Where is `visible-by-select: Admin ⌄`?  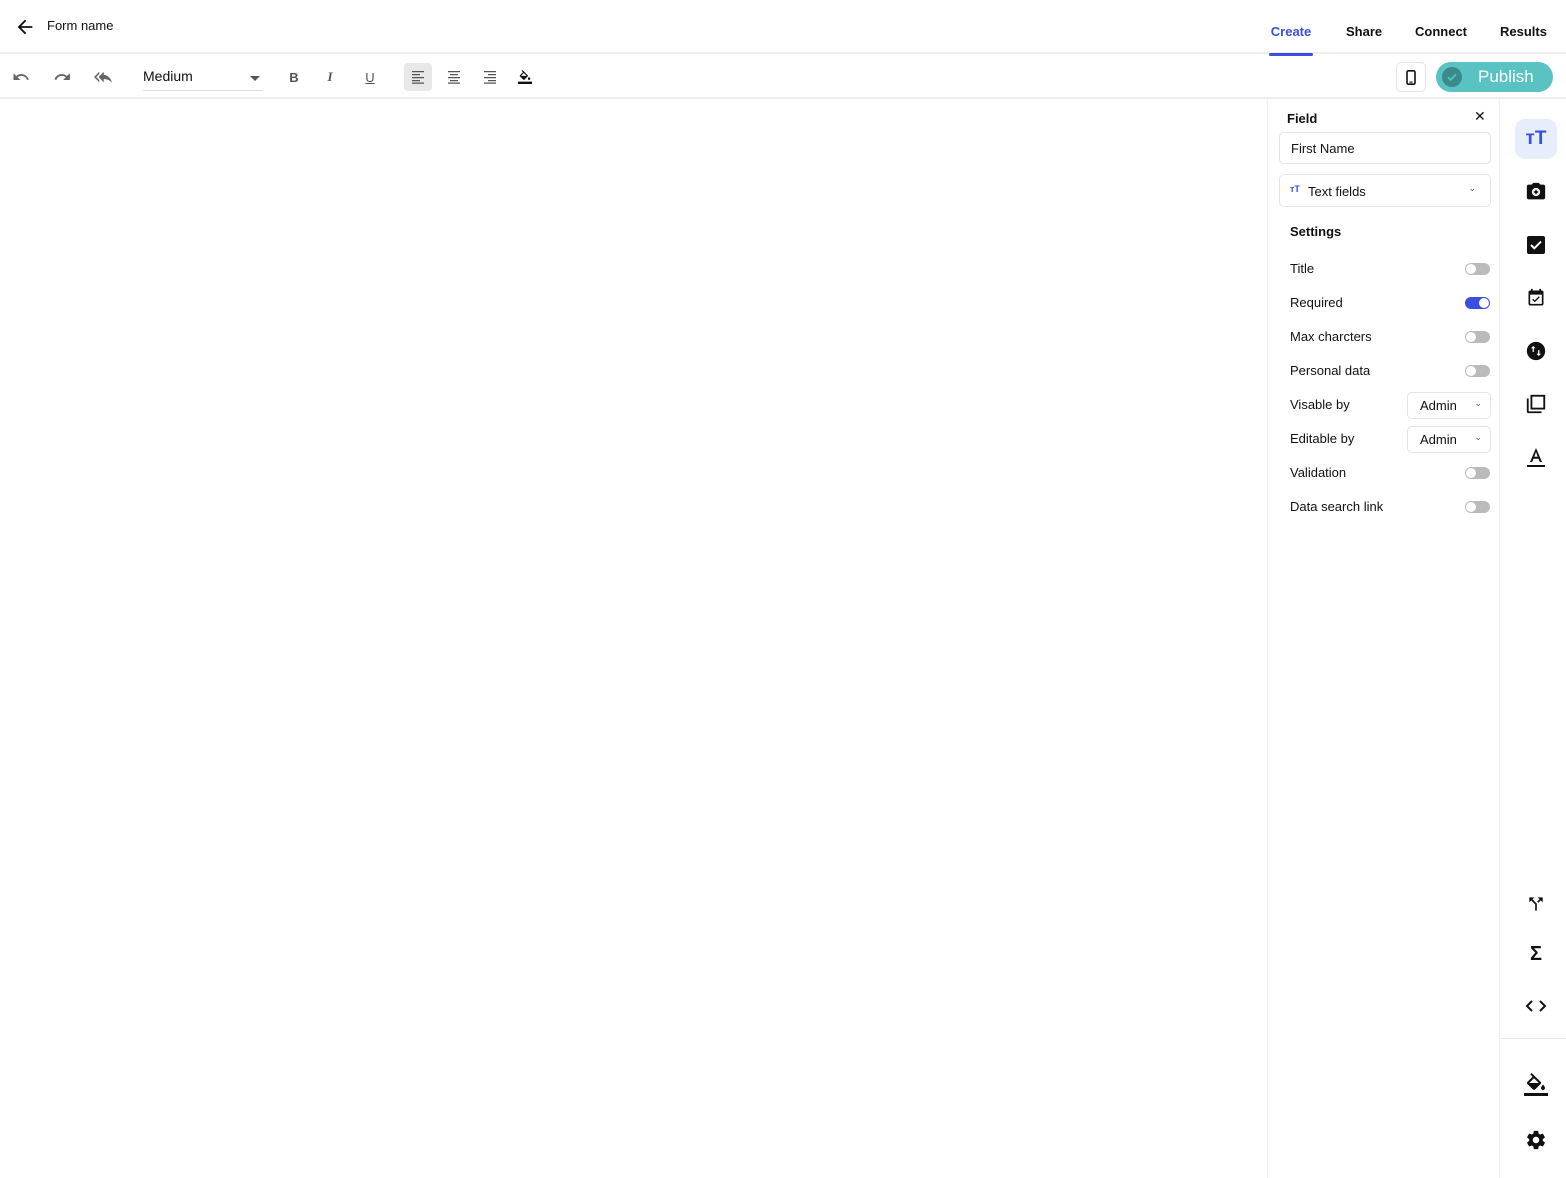 visible-by-select: Admin ⌄ is located at coordinates (1449, 405).